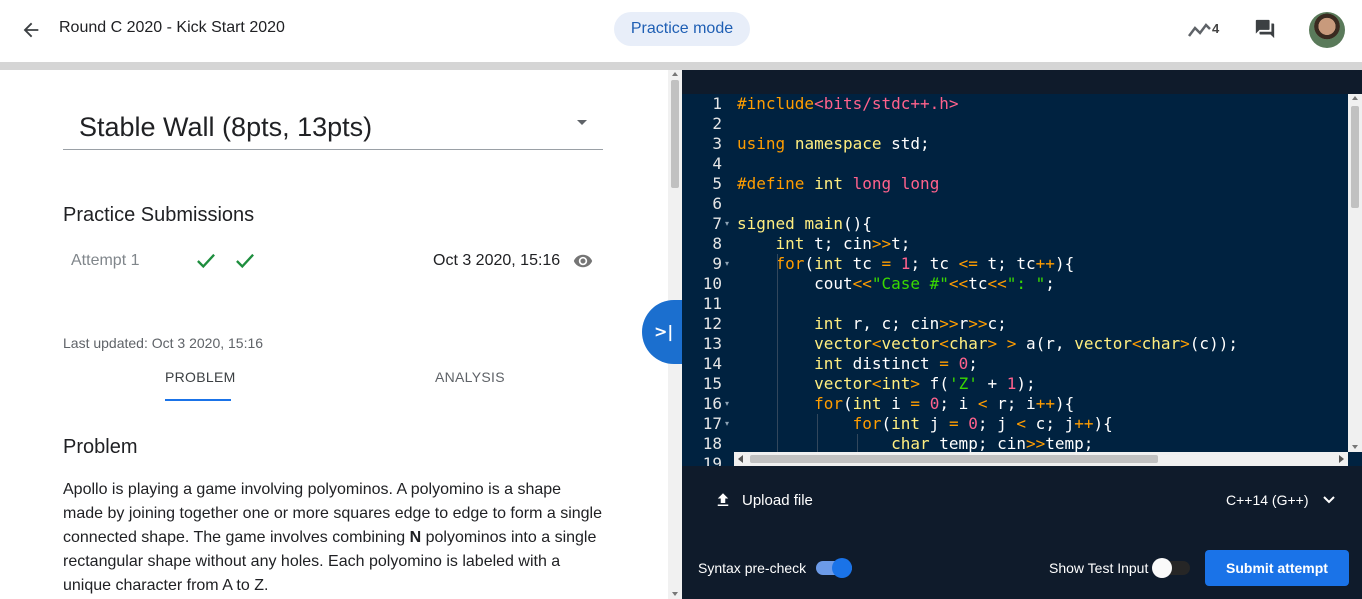 The height and width of the screenshot is (599, 1362). What do you see at coordinates (717, 183) in the screenshot?
I see `line-number: 5` at bounding box center [717, 183].